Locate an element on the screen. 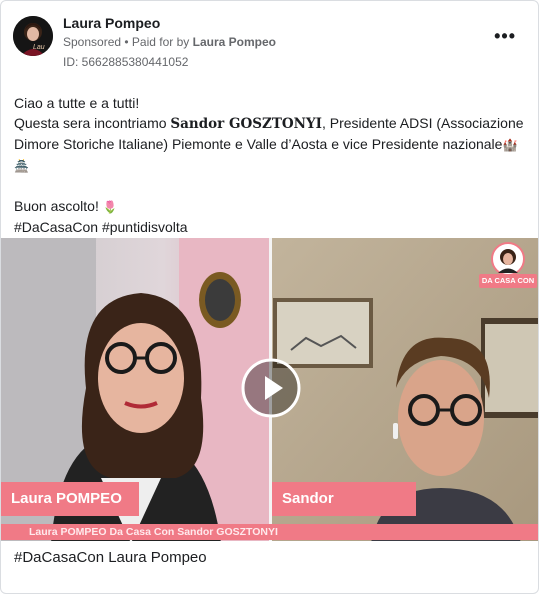 The image size is (539, 600). play-button is located at coordinates (271, 388).